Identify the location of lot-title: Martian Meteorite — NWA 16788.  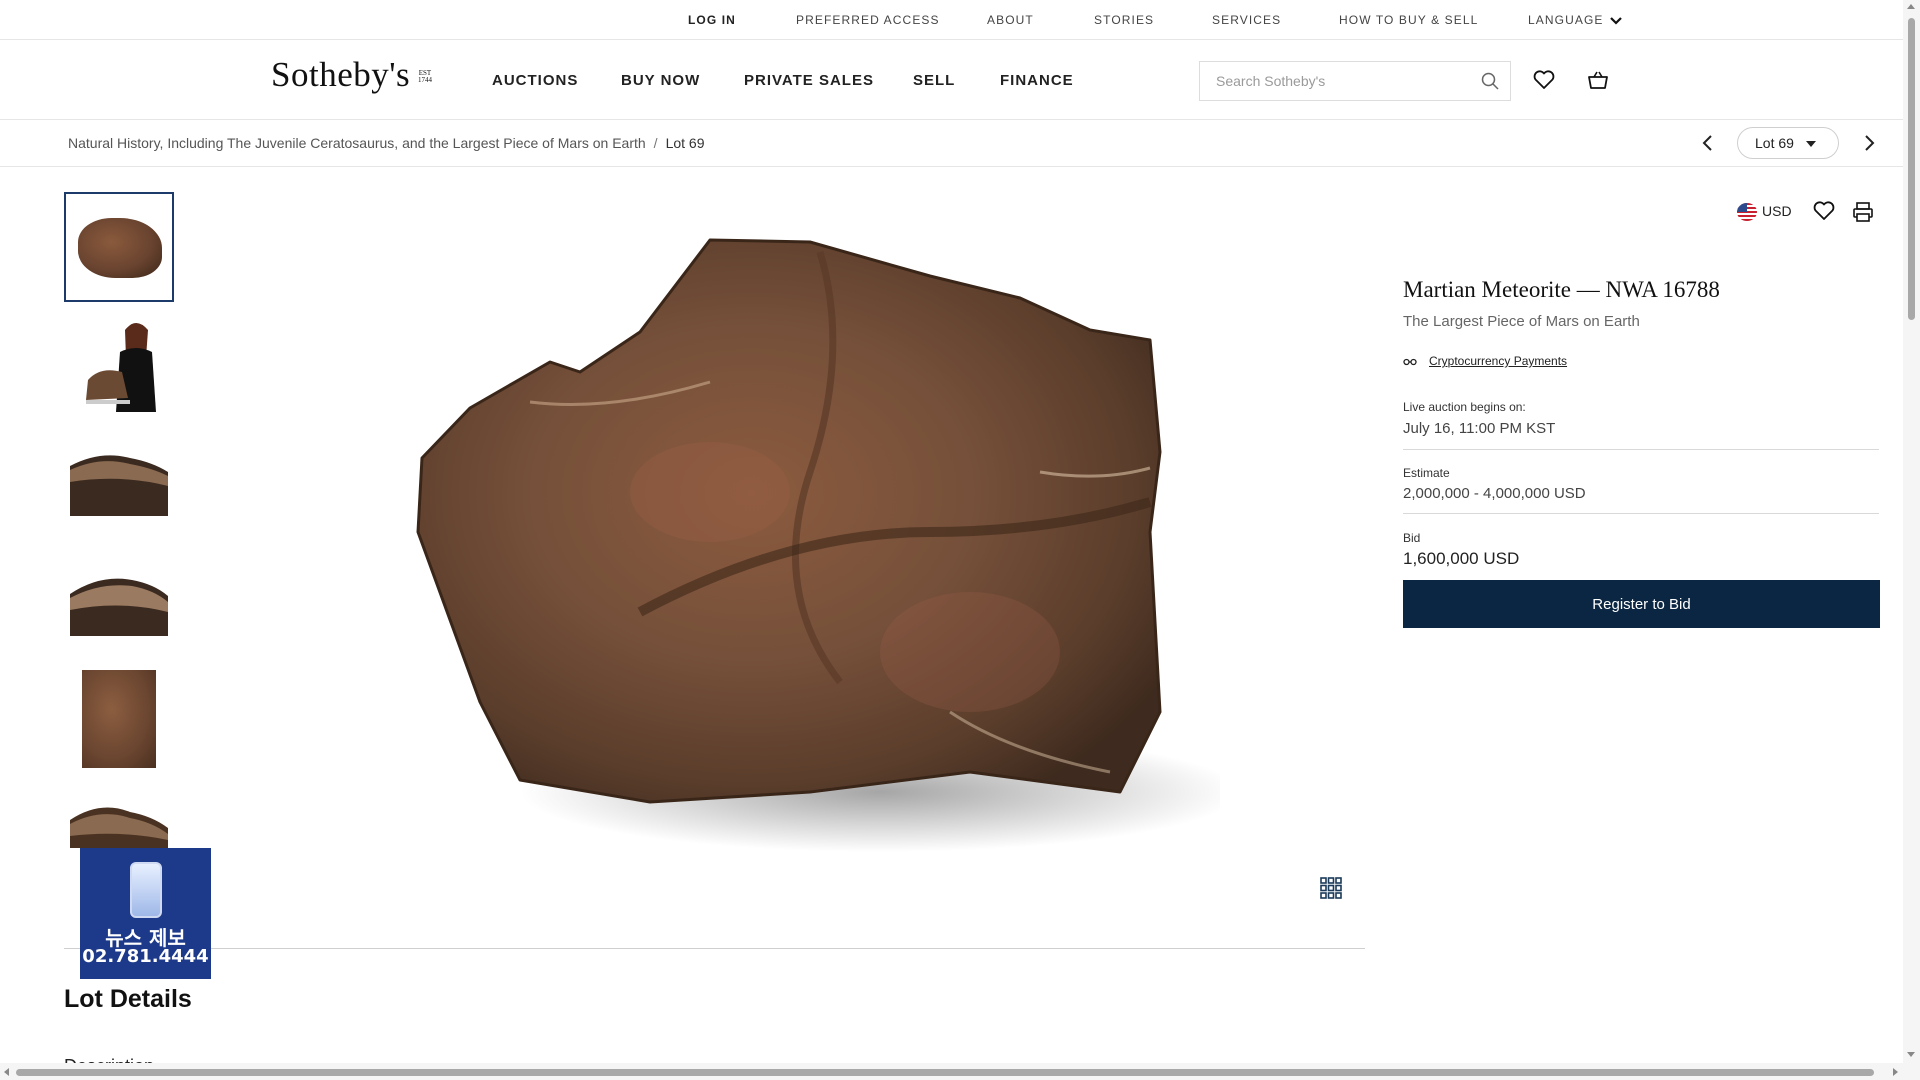
(1561, 289).